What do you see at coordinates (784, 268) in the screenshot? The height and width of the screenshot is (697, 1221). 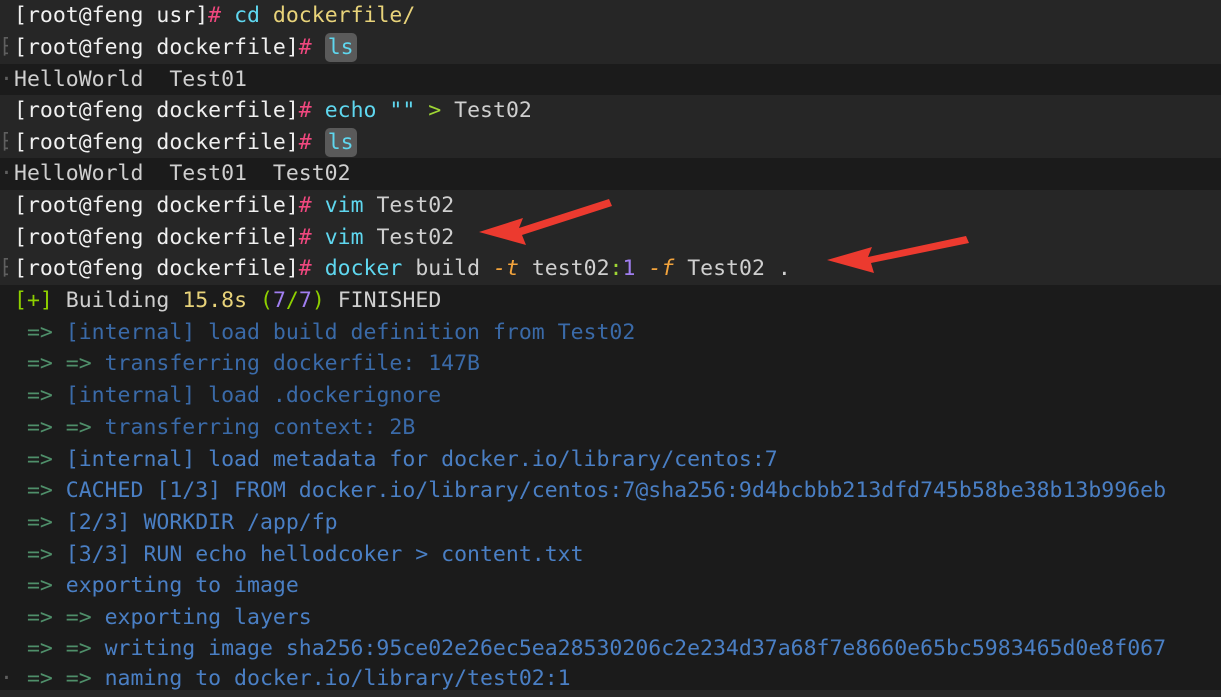 I see `build-context-arg: .` at bounding box center [784, 268].